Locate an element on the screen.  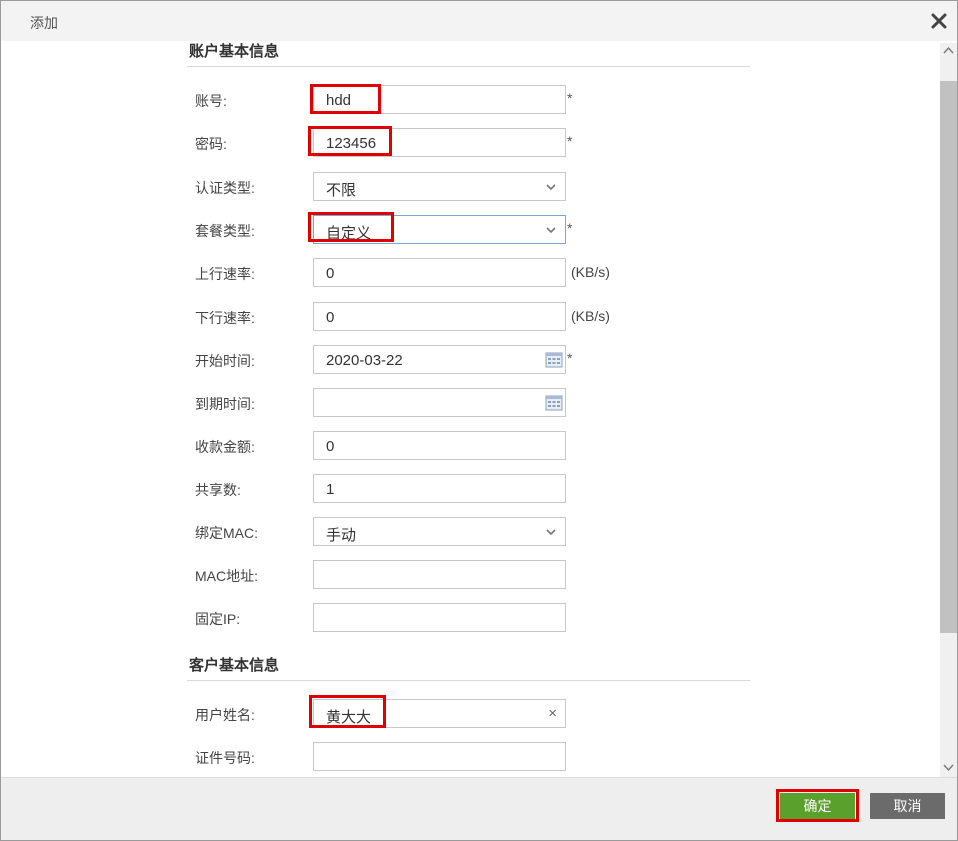
scroll-down-icon is located at coordinates (948, 767).